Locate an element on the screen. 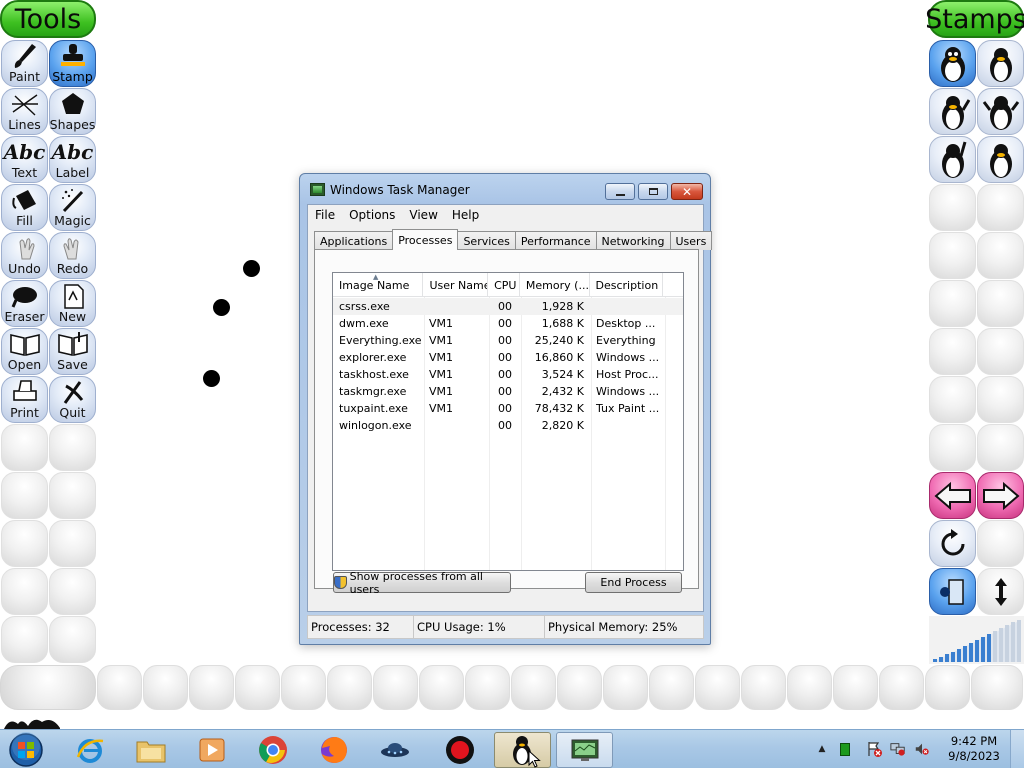  taskbar-file-explorer is located at coordinates (151, 750).